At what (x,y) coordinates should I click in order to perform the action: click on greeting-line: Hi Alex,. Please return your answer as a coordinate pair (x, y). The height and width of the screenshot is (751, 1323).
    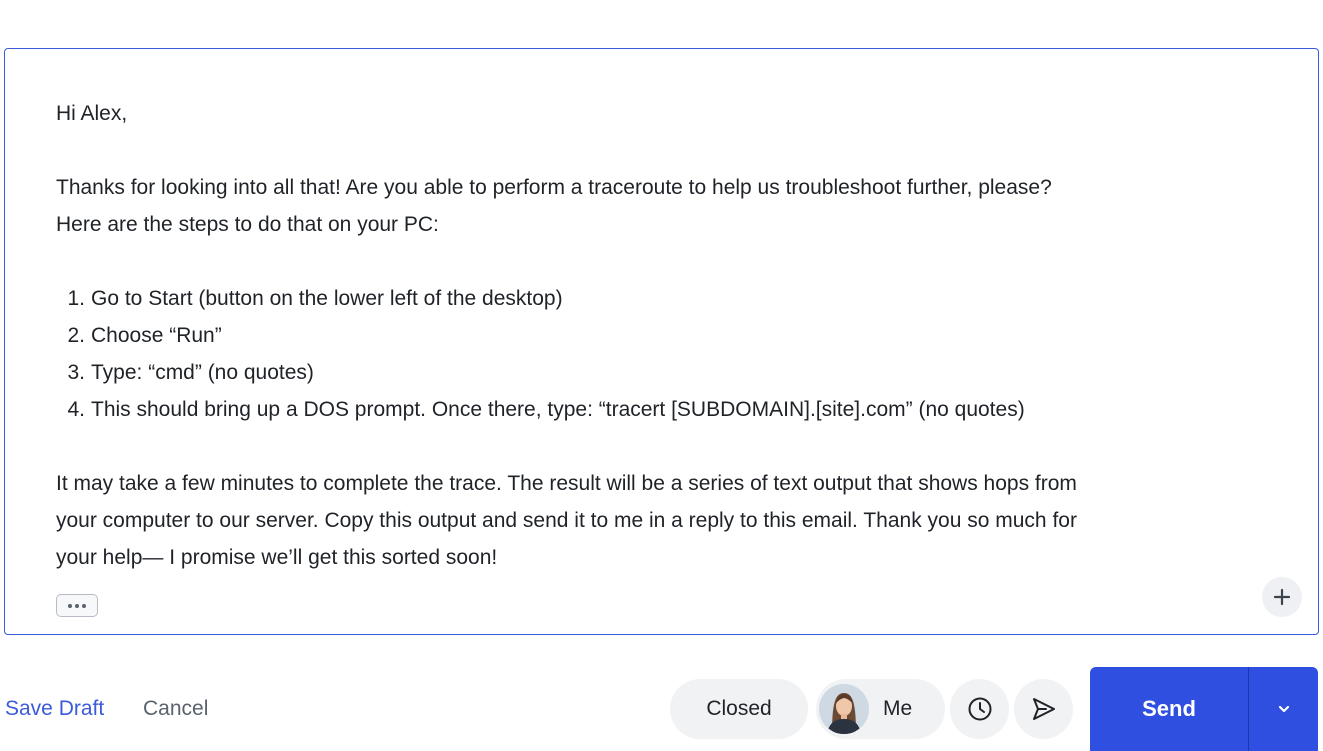
    Looking at the image, I should click on (92, 113).